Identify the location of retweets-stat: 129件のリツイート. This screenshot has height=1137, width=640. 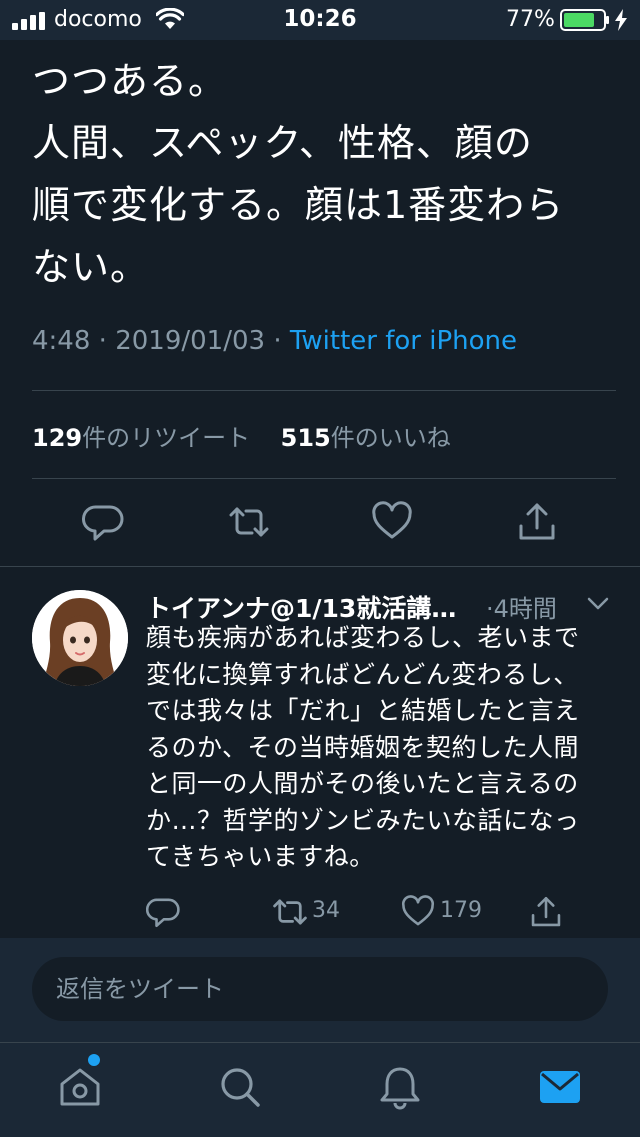
(141, 438).